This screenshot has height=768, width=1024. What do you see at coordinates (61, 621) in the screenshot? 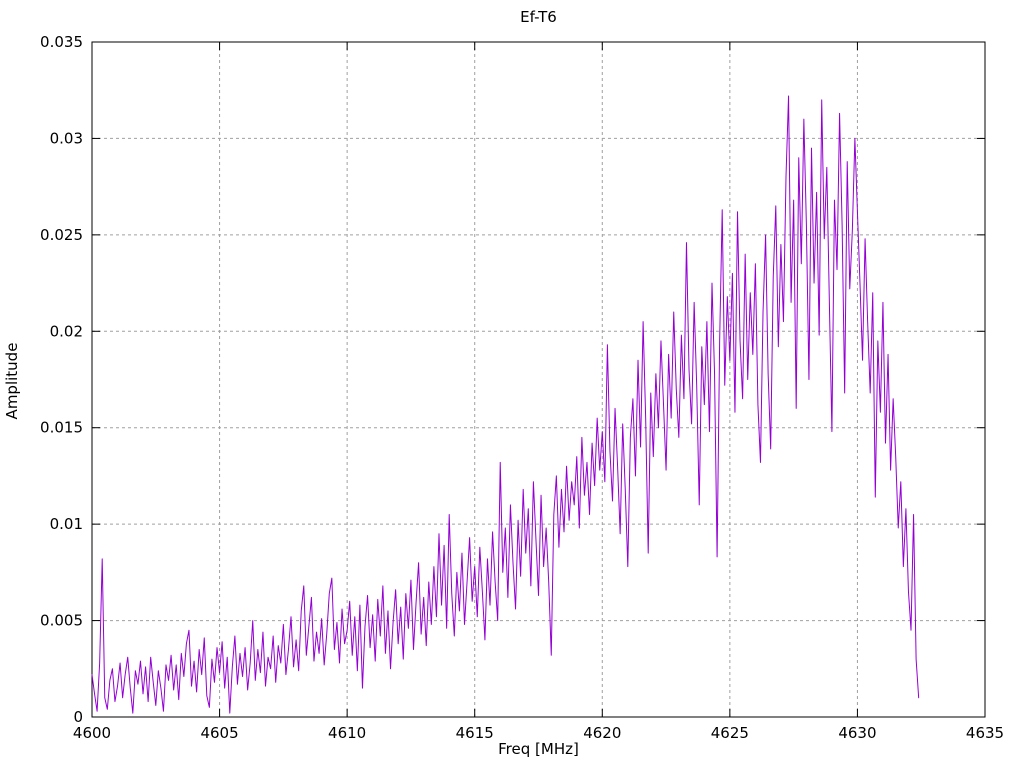
I see `y-tick-label: 0.005` at bounding box center [61, 621].